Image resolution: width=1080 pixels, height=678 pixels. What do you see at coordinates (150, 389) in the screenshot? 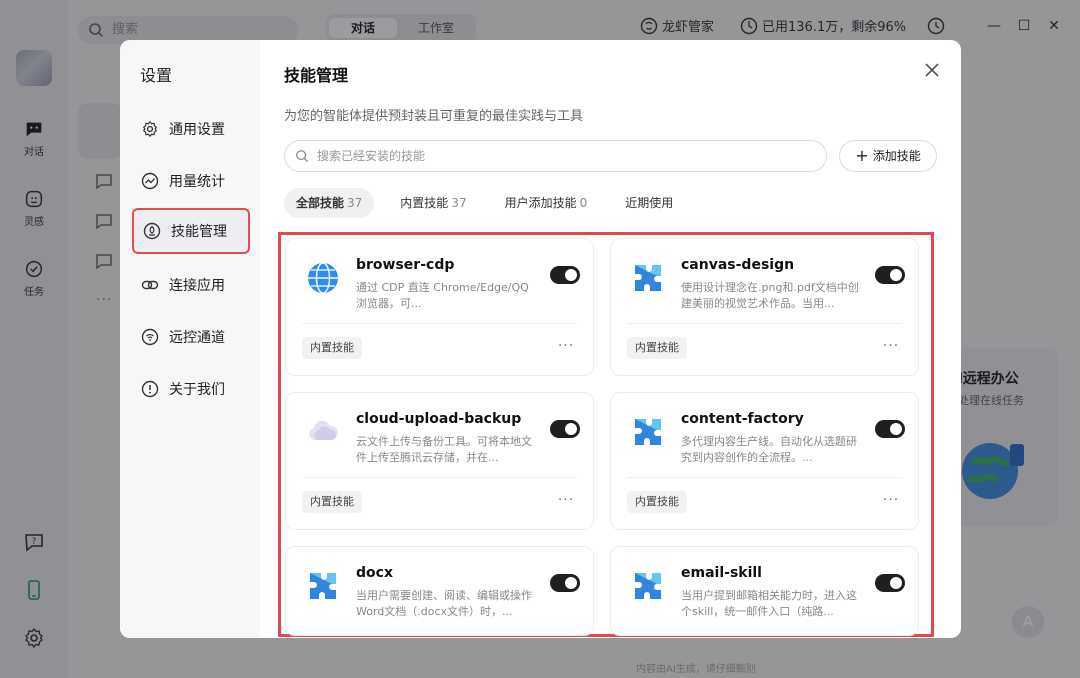
I see `info-icon` at bounding box center [150, 389].